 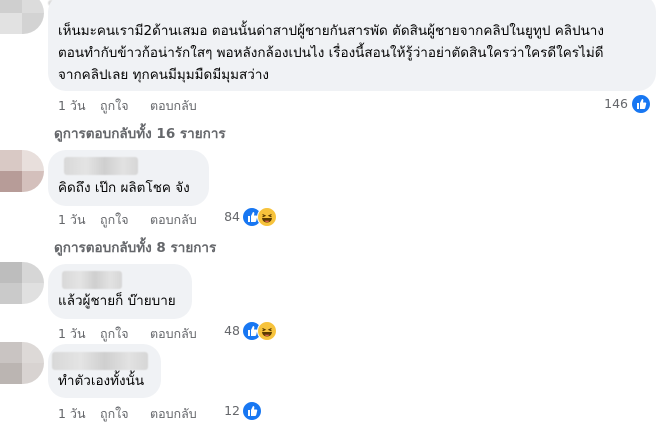 What do you see at coordinates (124, 188) in the screenshot?
I see `comment-text: คิดถึง เป๊ก ผลิตโชค จัง` at bounding box center [124, 188].